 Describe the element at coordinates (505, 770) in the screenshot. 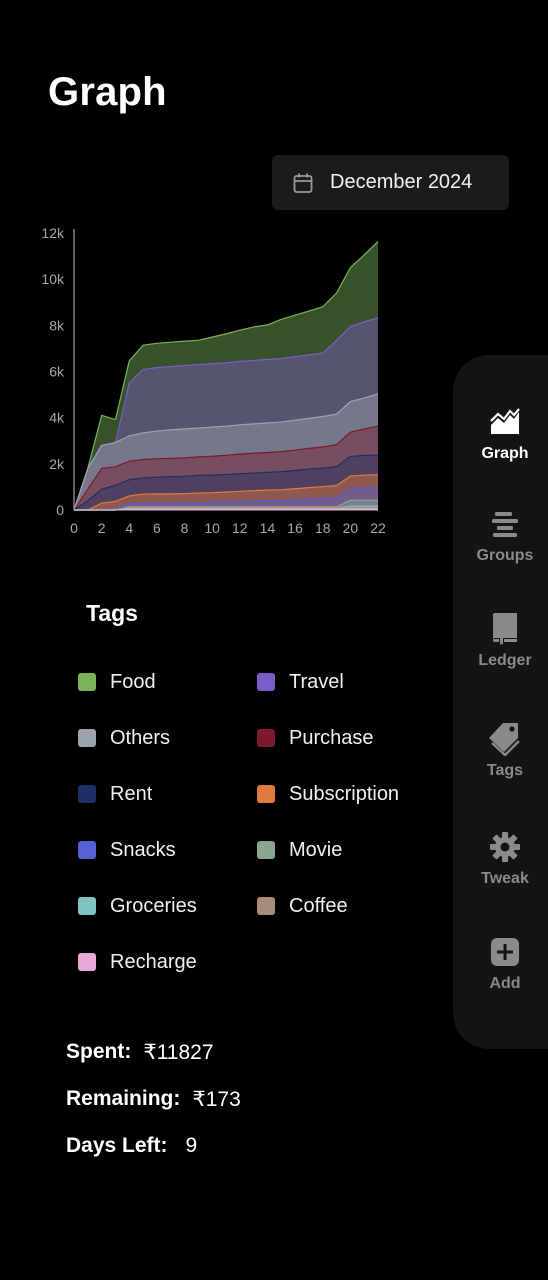

I see `nav-label: Tags` at that location.